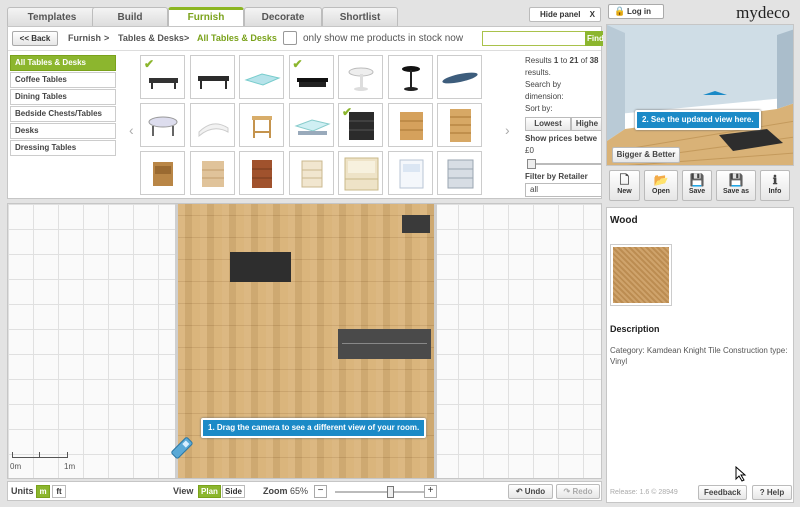 This screenshot has height=507, width=800. Describe the element at coordinates (556, 176) in the screenshot. I see `retailer-label: Filter by Retailer` at that location.